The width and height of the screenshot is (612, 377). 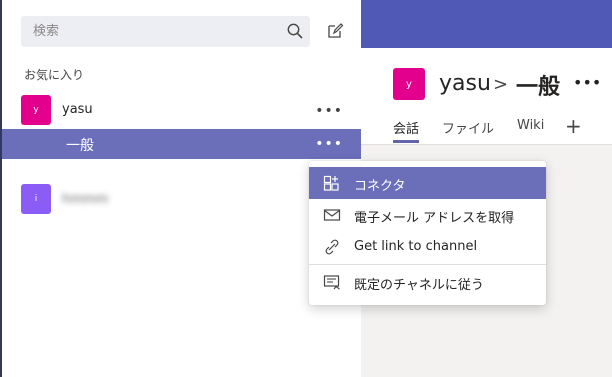 What do you see at coordinates (409, 84) in the screenshot?
I see `header-team-avatar: y` at bounding box center [409, 84].